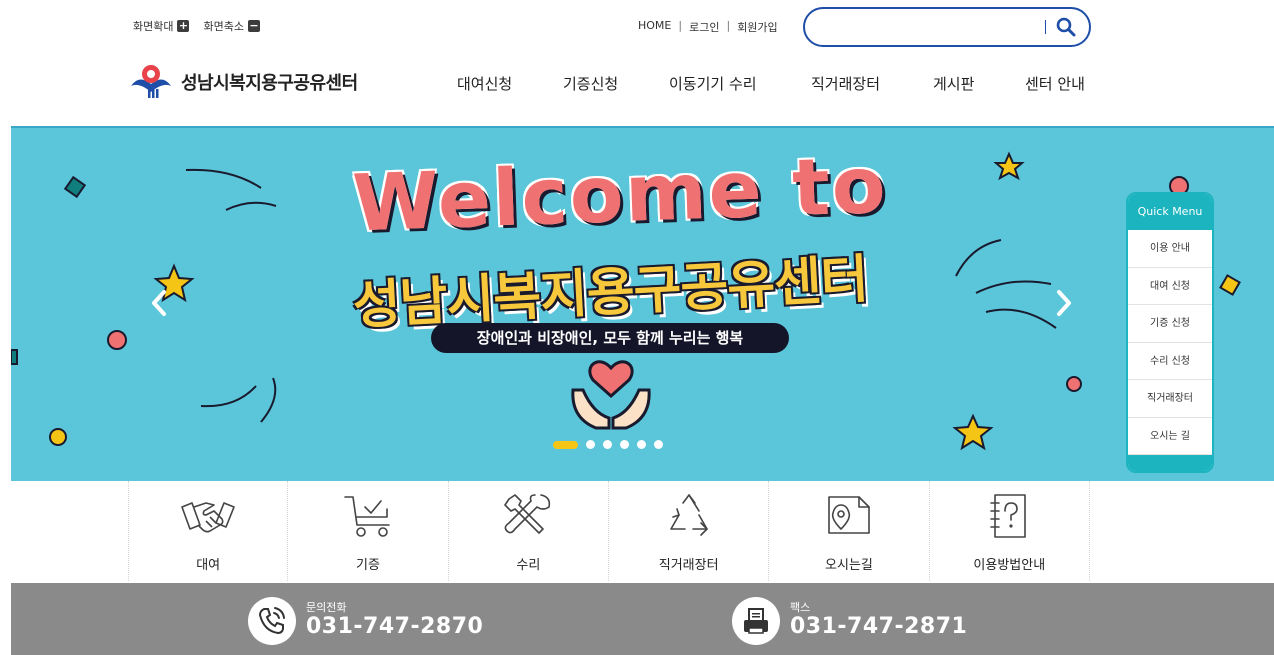 This screenshot has height=655, width=1274. Describe the element at coordinates (757, 27) in the screenshot. I see `join-link: 회원가입` at that location.